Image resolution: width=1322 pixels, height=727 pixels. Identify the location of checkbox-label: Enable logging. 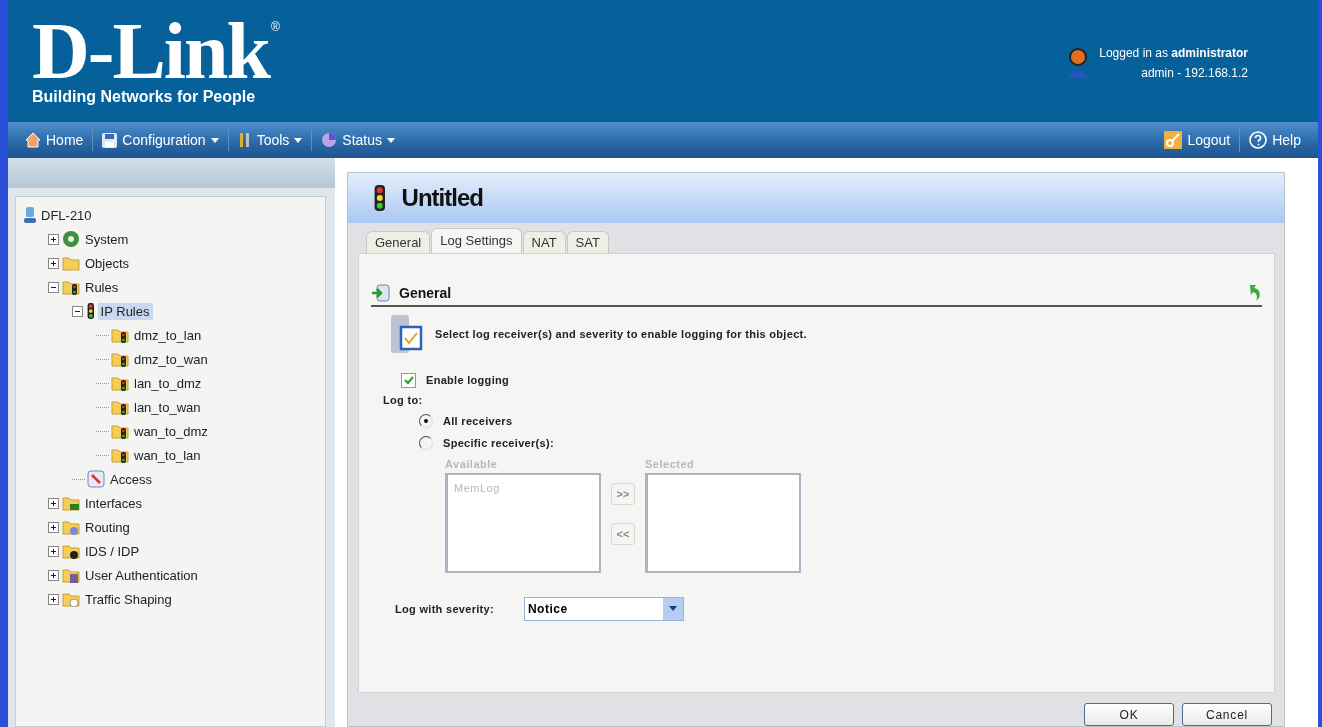
(468, 380).